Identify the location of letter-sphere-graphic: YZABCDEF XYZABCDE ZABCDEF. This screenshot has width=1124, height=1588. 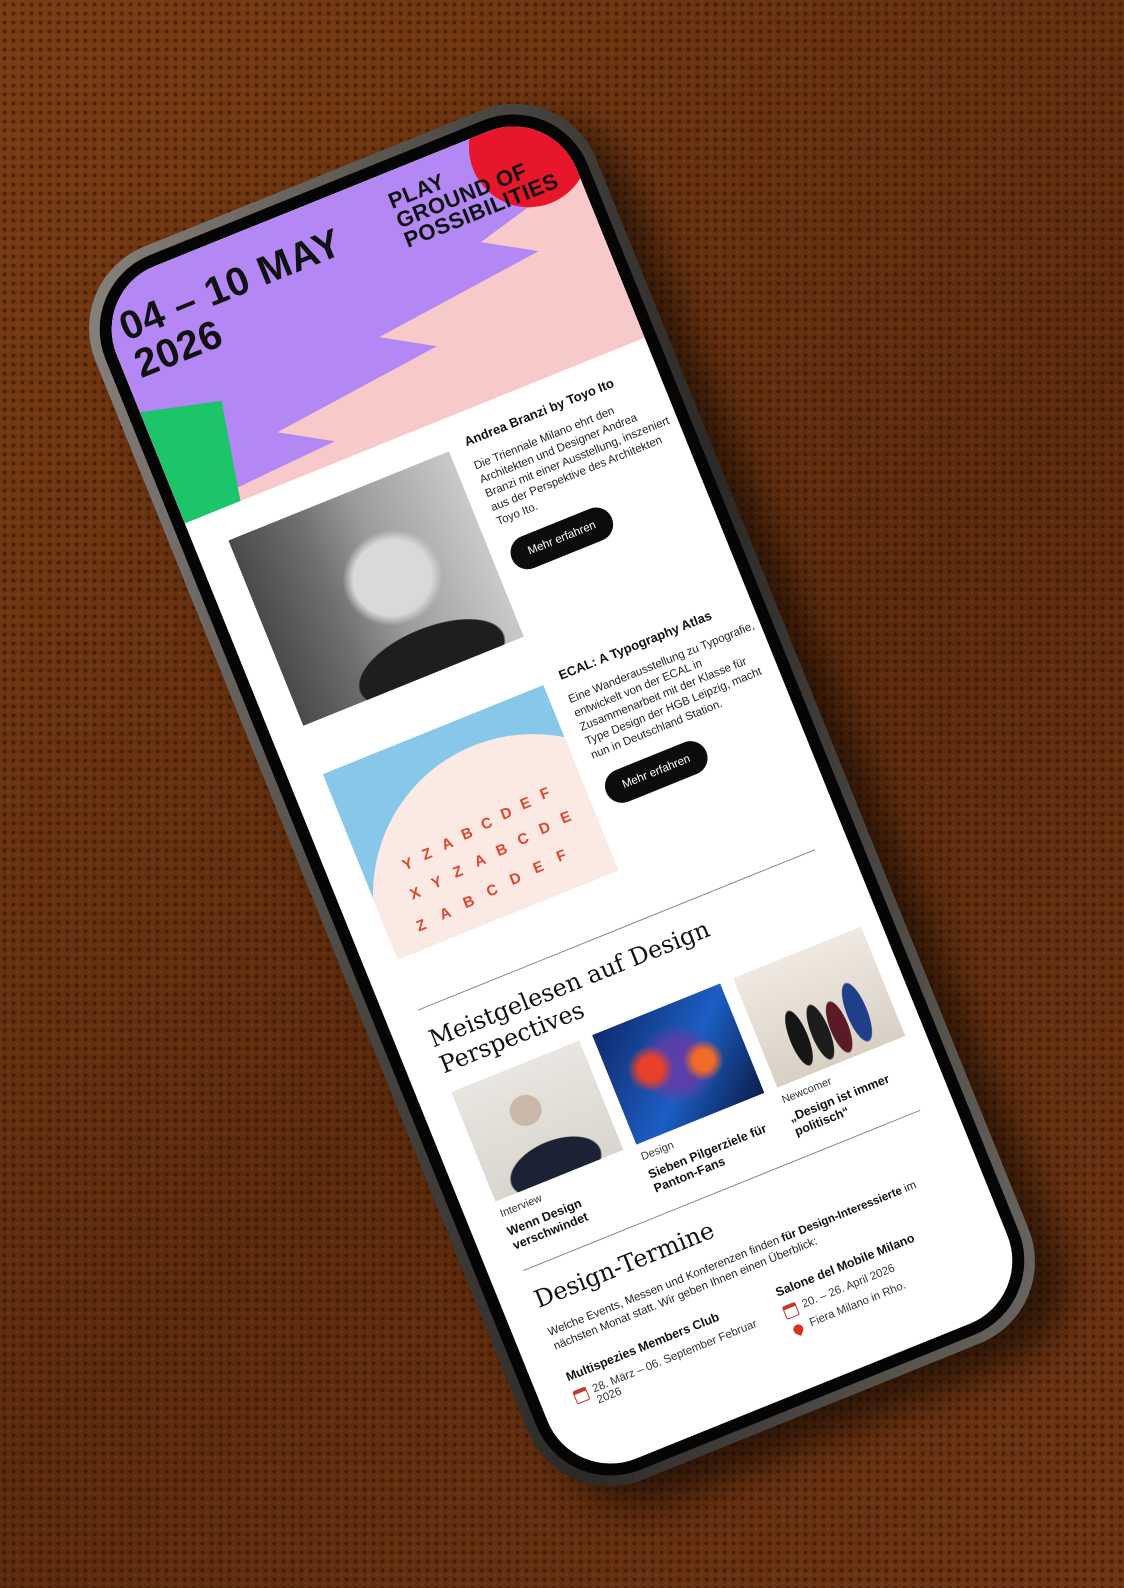
(496, 847).